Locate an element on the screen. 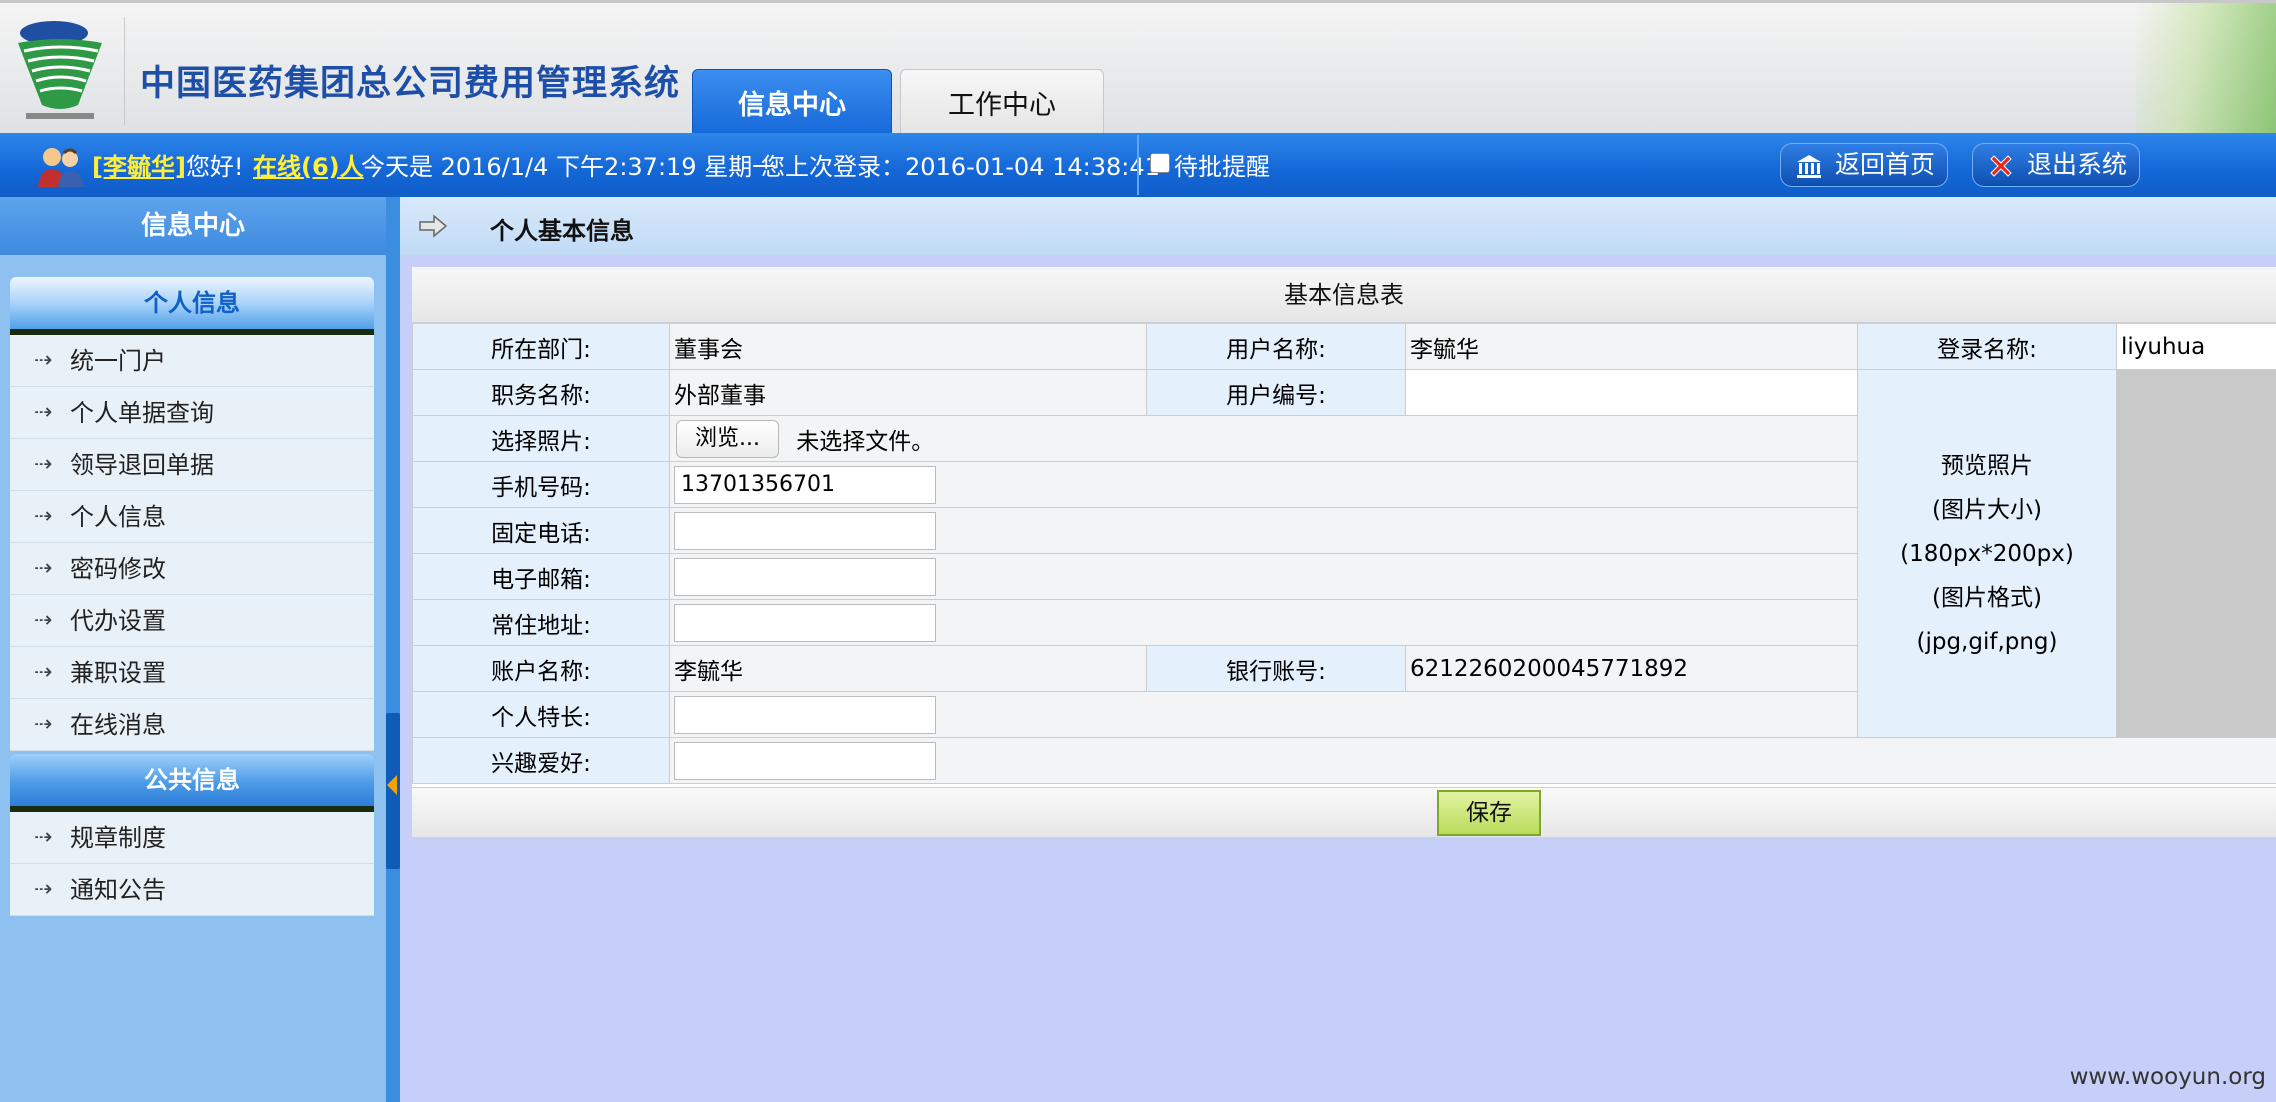  mobile-label: 手机号码: is located at coordinates (541, 484).